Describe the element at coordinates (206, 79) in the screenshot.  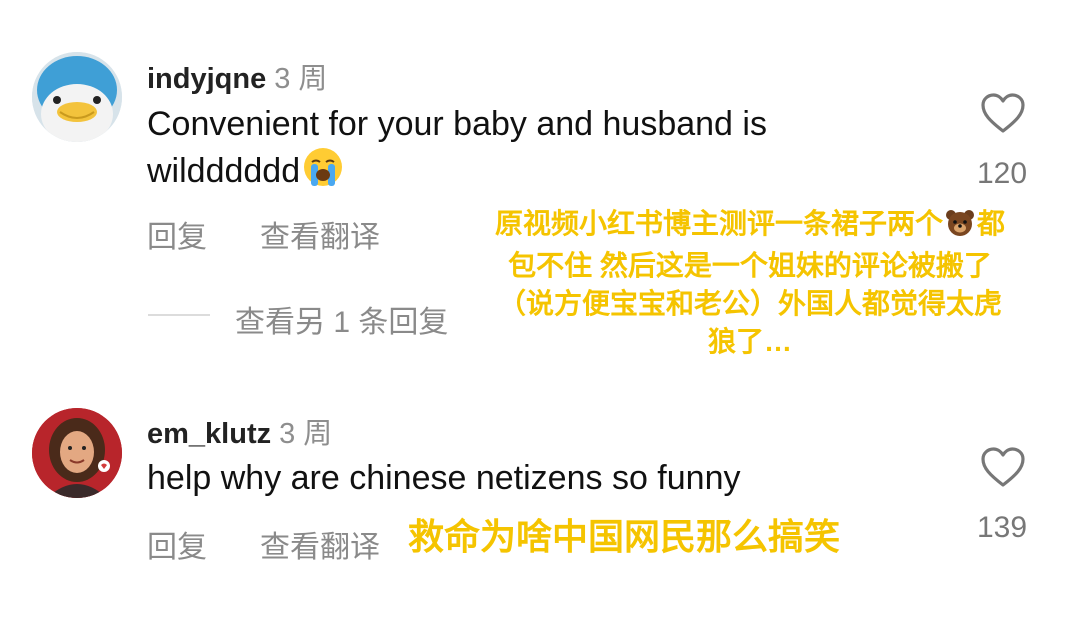
I see `username-text: indyjqne` at that location.